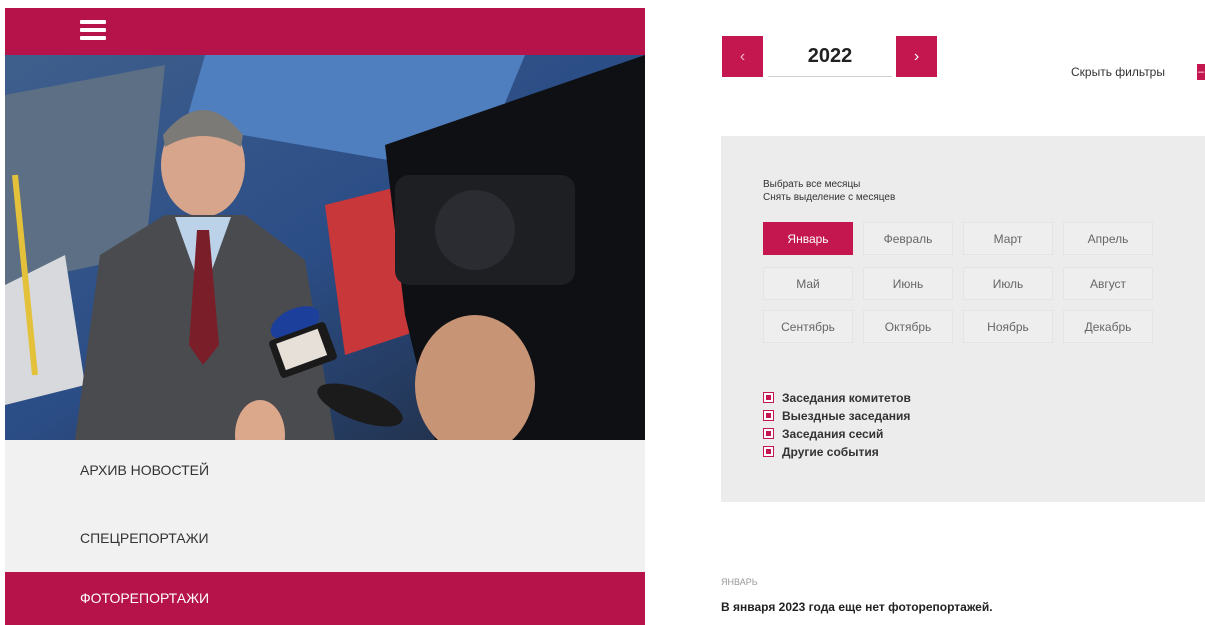 This screenshot has height=625, width=1205. I want to click on event-type-label: Выездные заседания, so click(846, 416).